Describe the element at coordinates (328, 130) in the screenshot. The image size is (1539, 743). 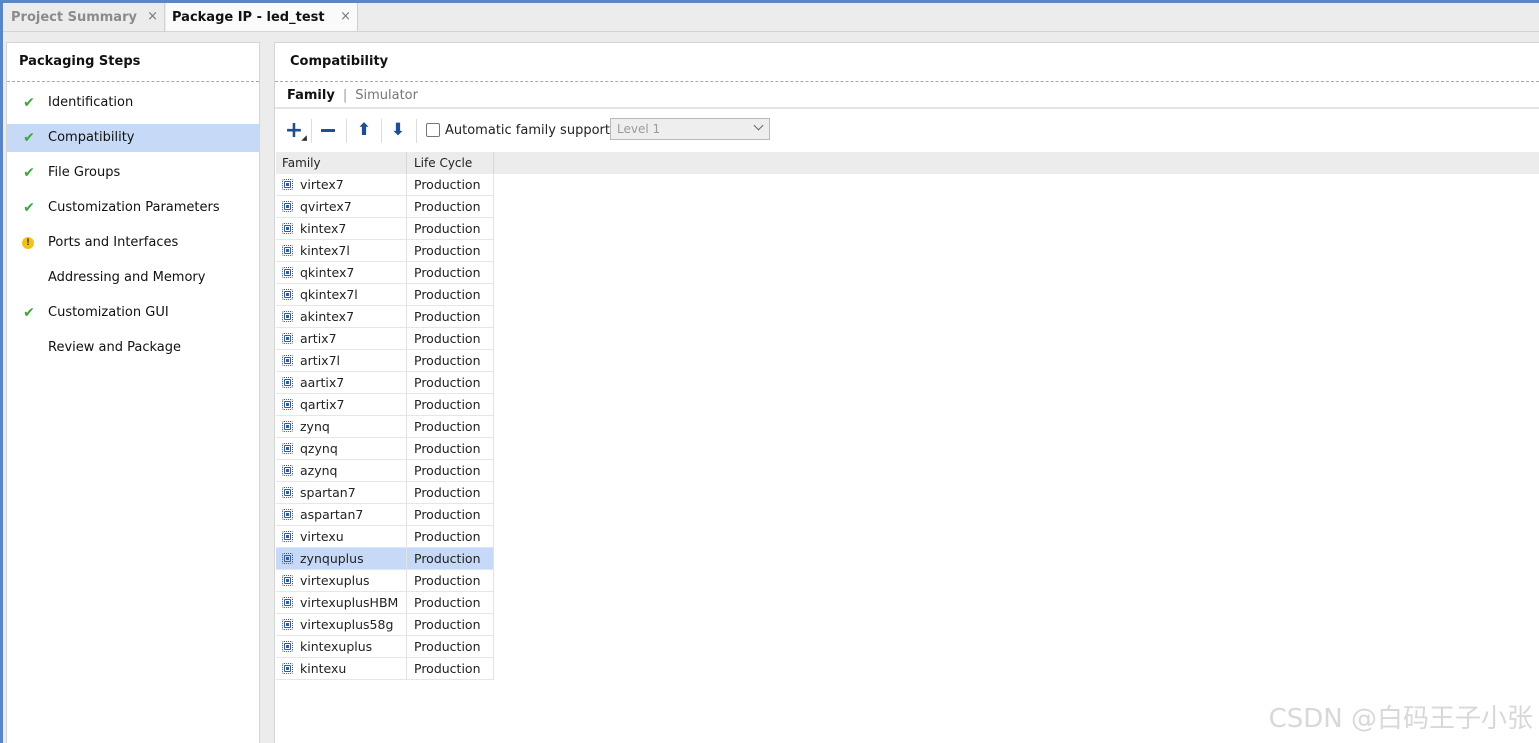
I see `remove-family-button` at that location.